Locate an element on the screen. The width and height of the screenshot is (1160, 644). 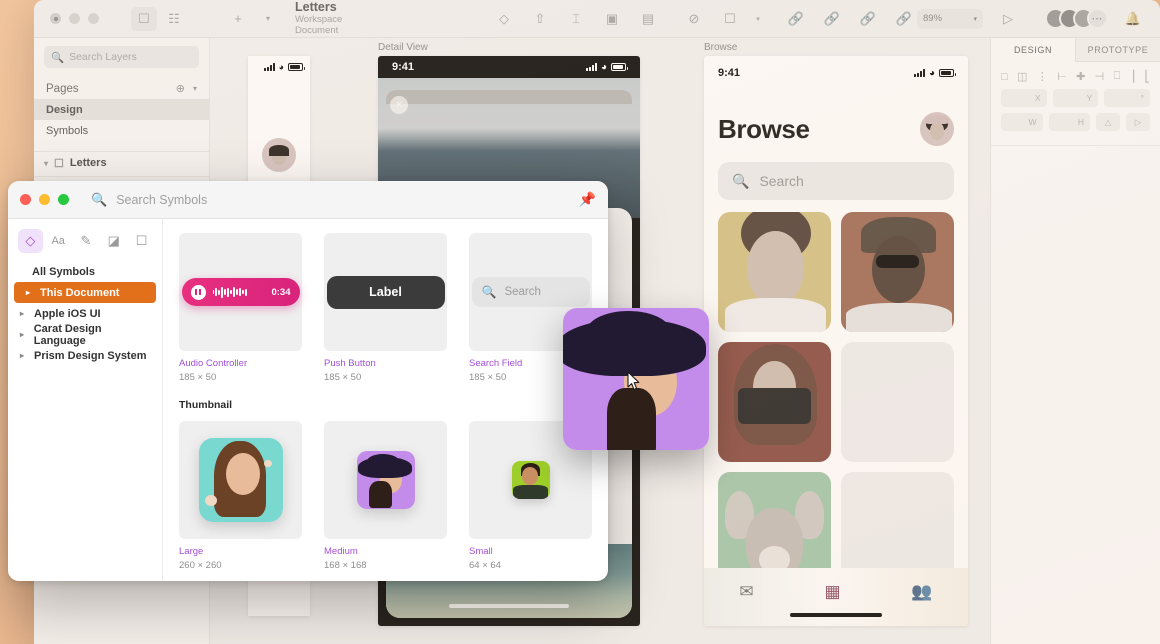
y-field: Y is located at coordinates (1075, 98).